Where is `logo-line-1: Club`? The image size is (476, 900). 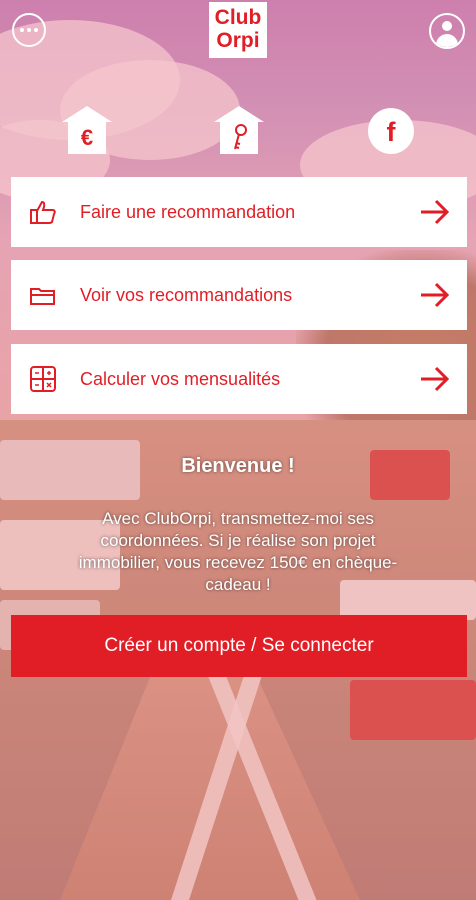 logo-line-1: Club is located at coordinates (238, 17).